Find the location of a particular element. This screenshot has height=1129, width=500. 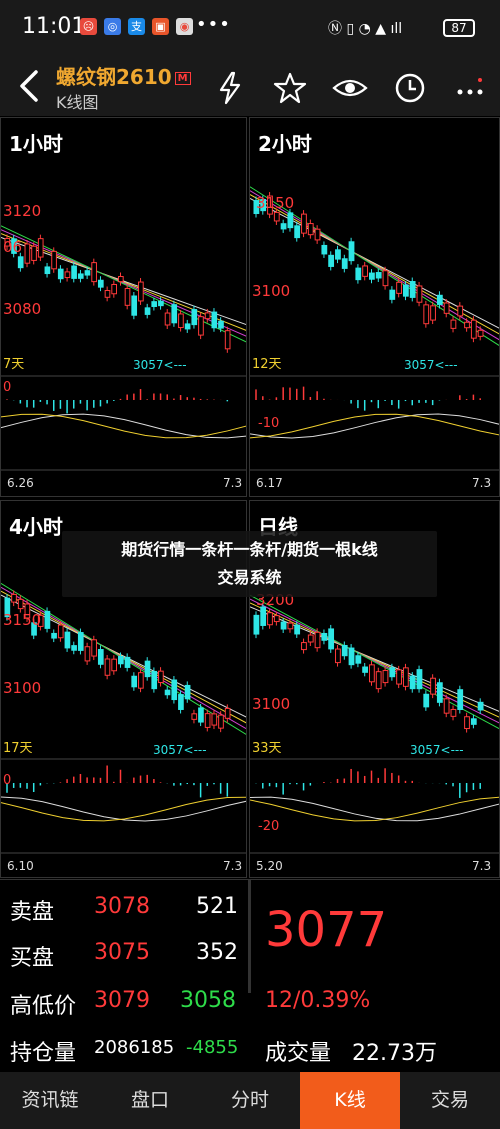

volume-label: 成交量 is located at coordinates (298, 1053).